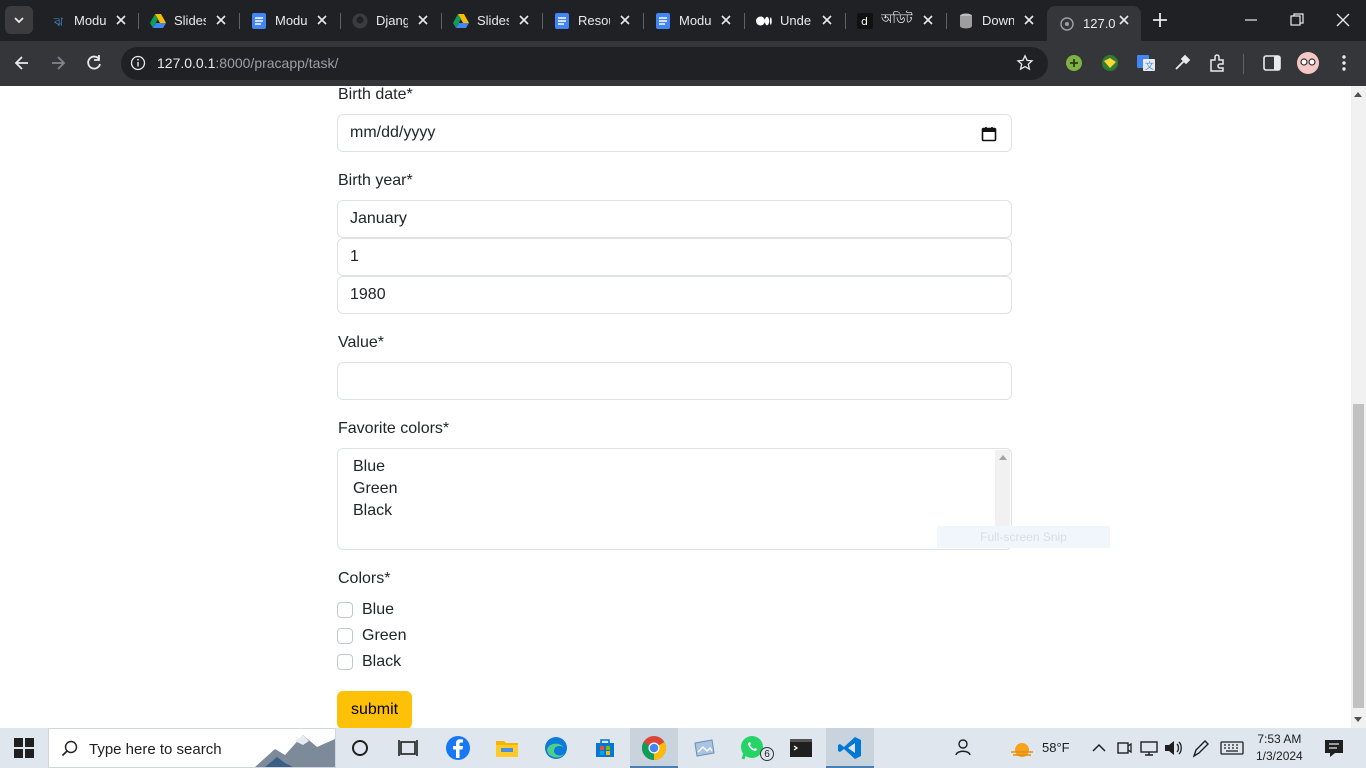 The width and height of the screenshot is (1366, 768). I want to click on submit-button: submit, so click(374, 709).